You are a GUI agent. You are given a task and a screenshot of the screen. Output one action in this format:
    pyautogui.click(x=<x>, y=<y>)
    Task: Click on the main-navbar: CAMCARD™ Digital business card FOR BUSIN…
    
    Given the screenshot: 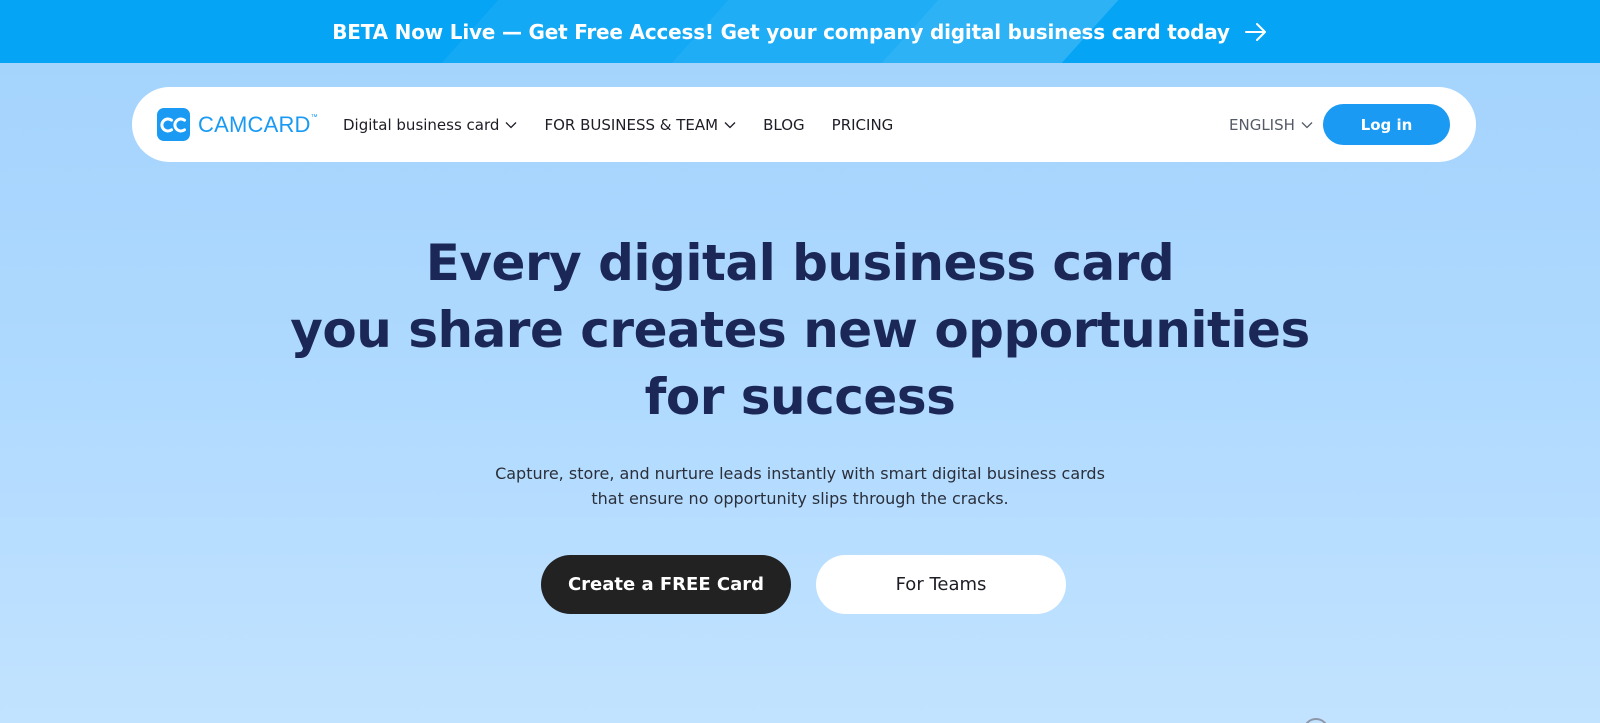 What is the action you would take?
    pyautogui.click(x=804, y=124)
    